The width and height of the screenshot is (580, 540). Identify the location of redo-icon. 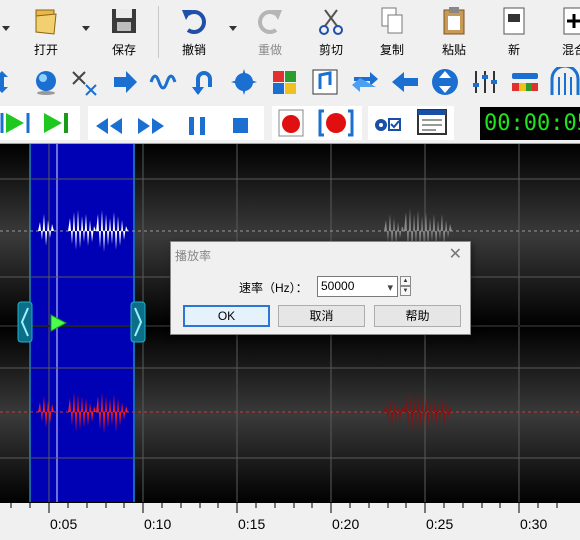
(270, 22).